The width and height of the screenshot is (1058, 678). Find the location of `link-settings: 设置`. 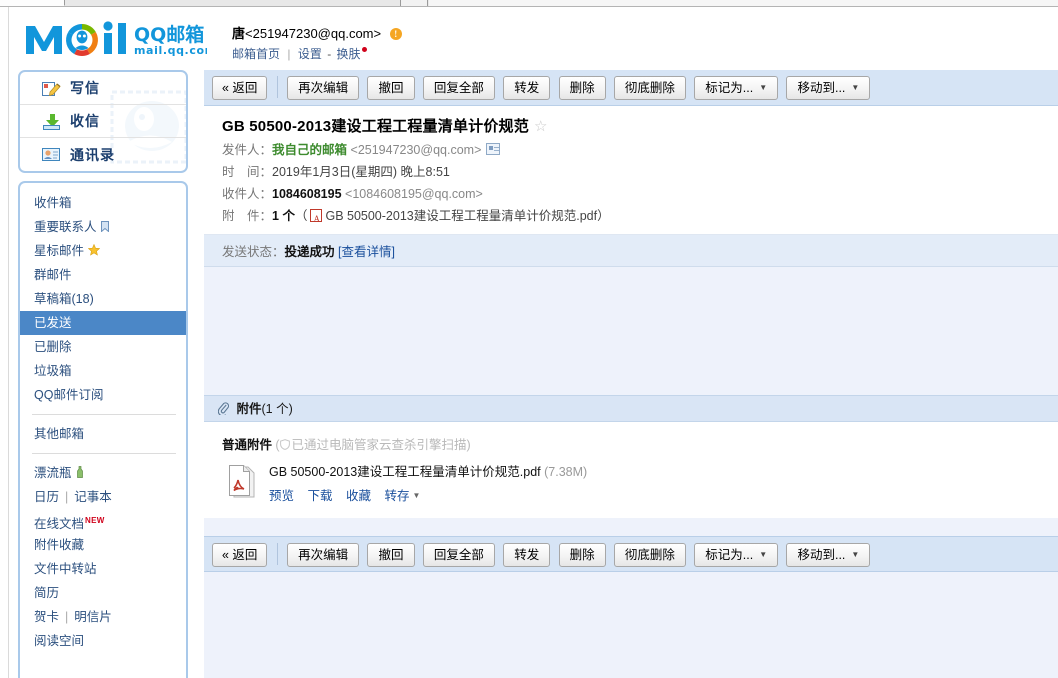

link-settings: 设置 is located at coordinates (310, 54).